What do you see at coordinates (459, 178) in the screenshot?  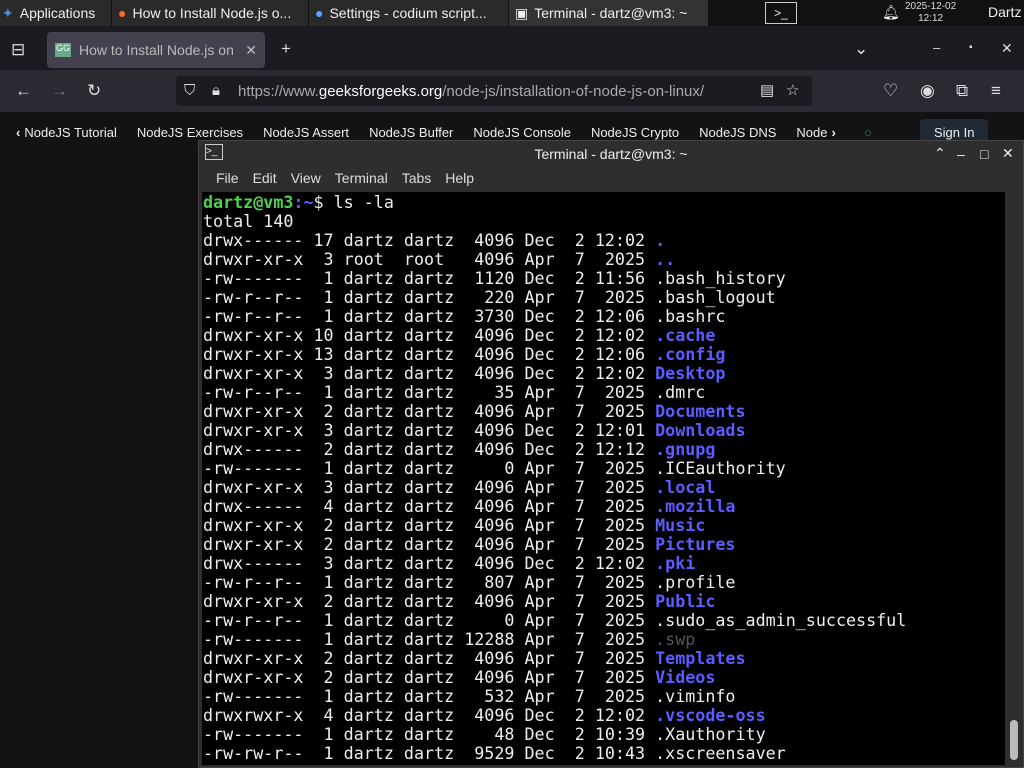 I see `menu-help: Help` at bounding box center [459, 178].